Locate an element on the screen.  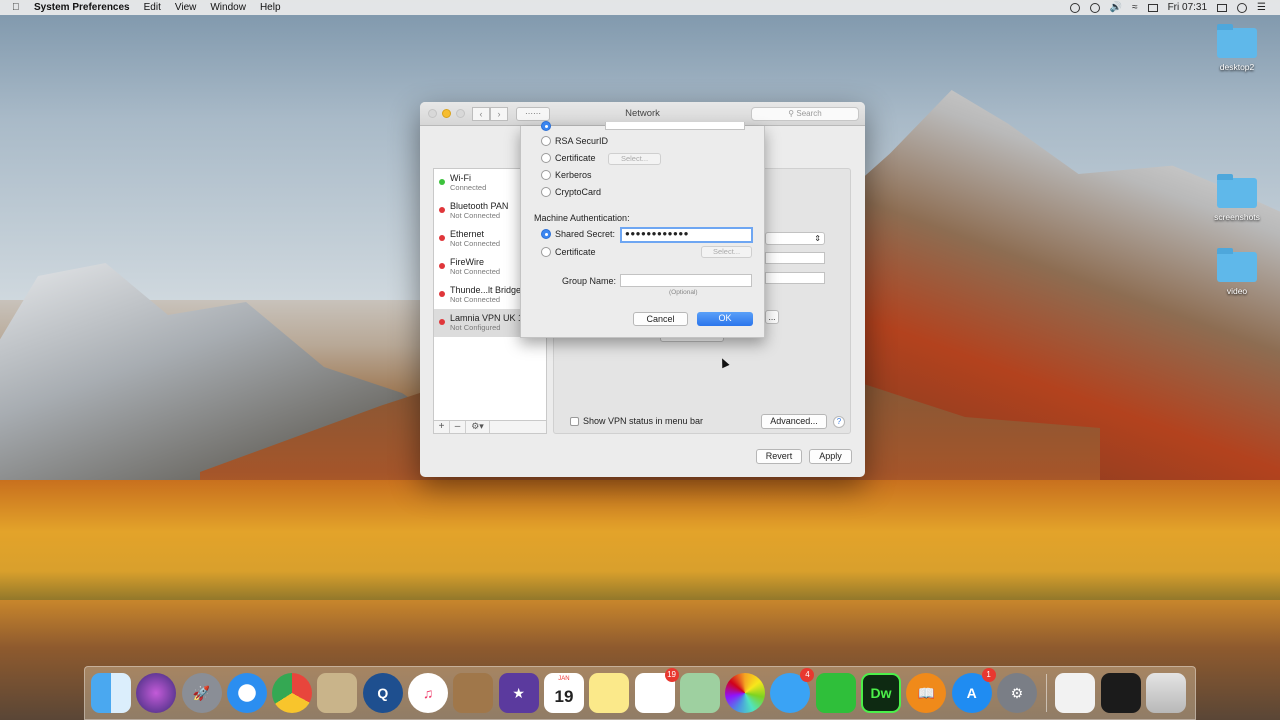
ibooks-icon: 📖 is located at coordinates (926, 693).